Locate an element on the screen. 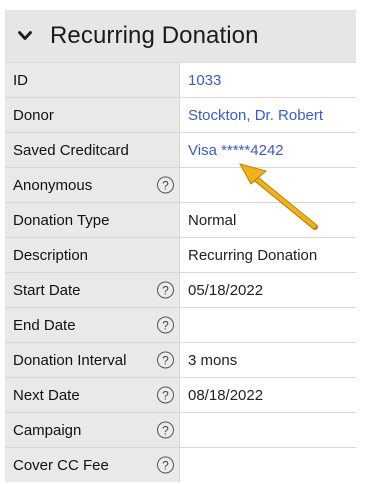  row-value: 3 mons is located at coordinates (267, 360).